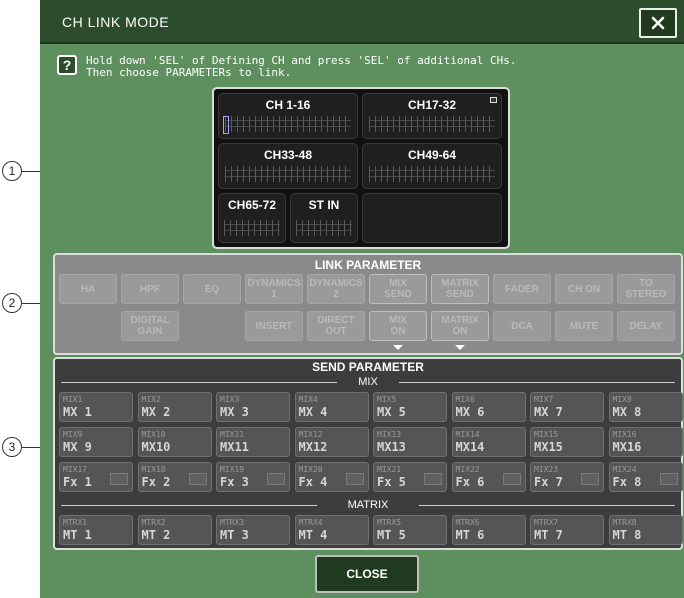  I want to click on mix-send-short-name: MX 4, so click(313, 412).